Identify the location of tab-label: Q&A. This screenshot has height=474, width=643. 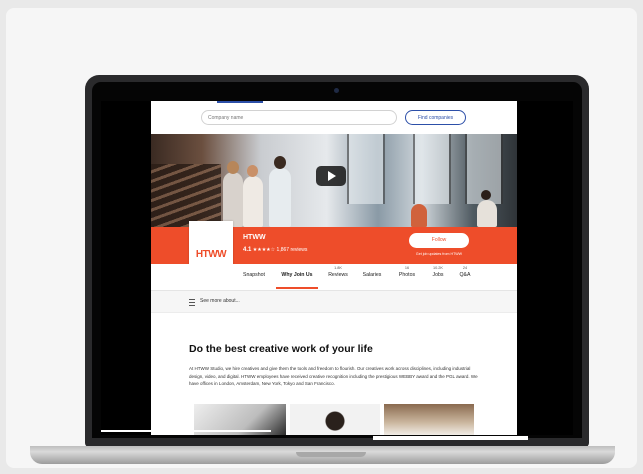
(465, 275).